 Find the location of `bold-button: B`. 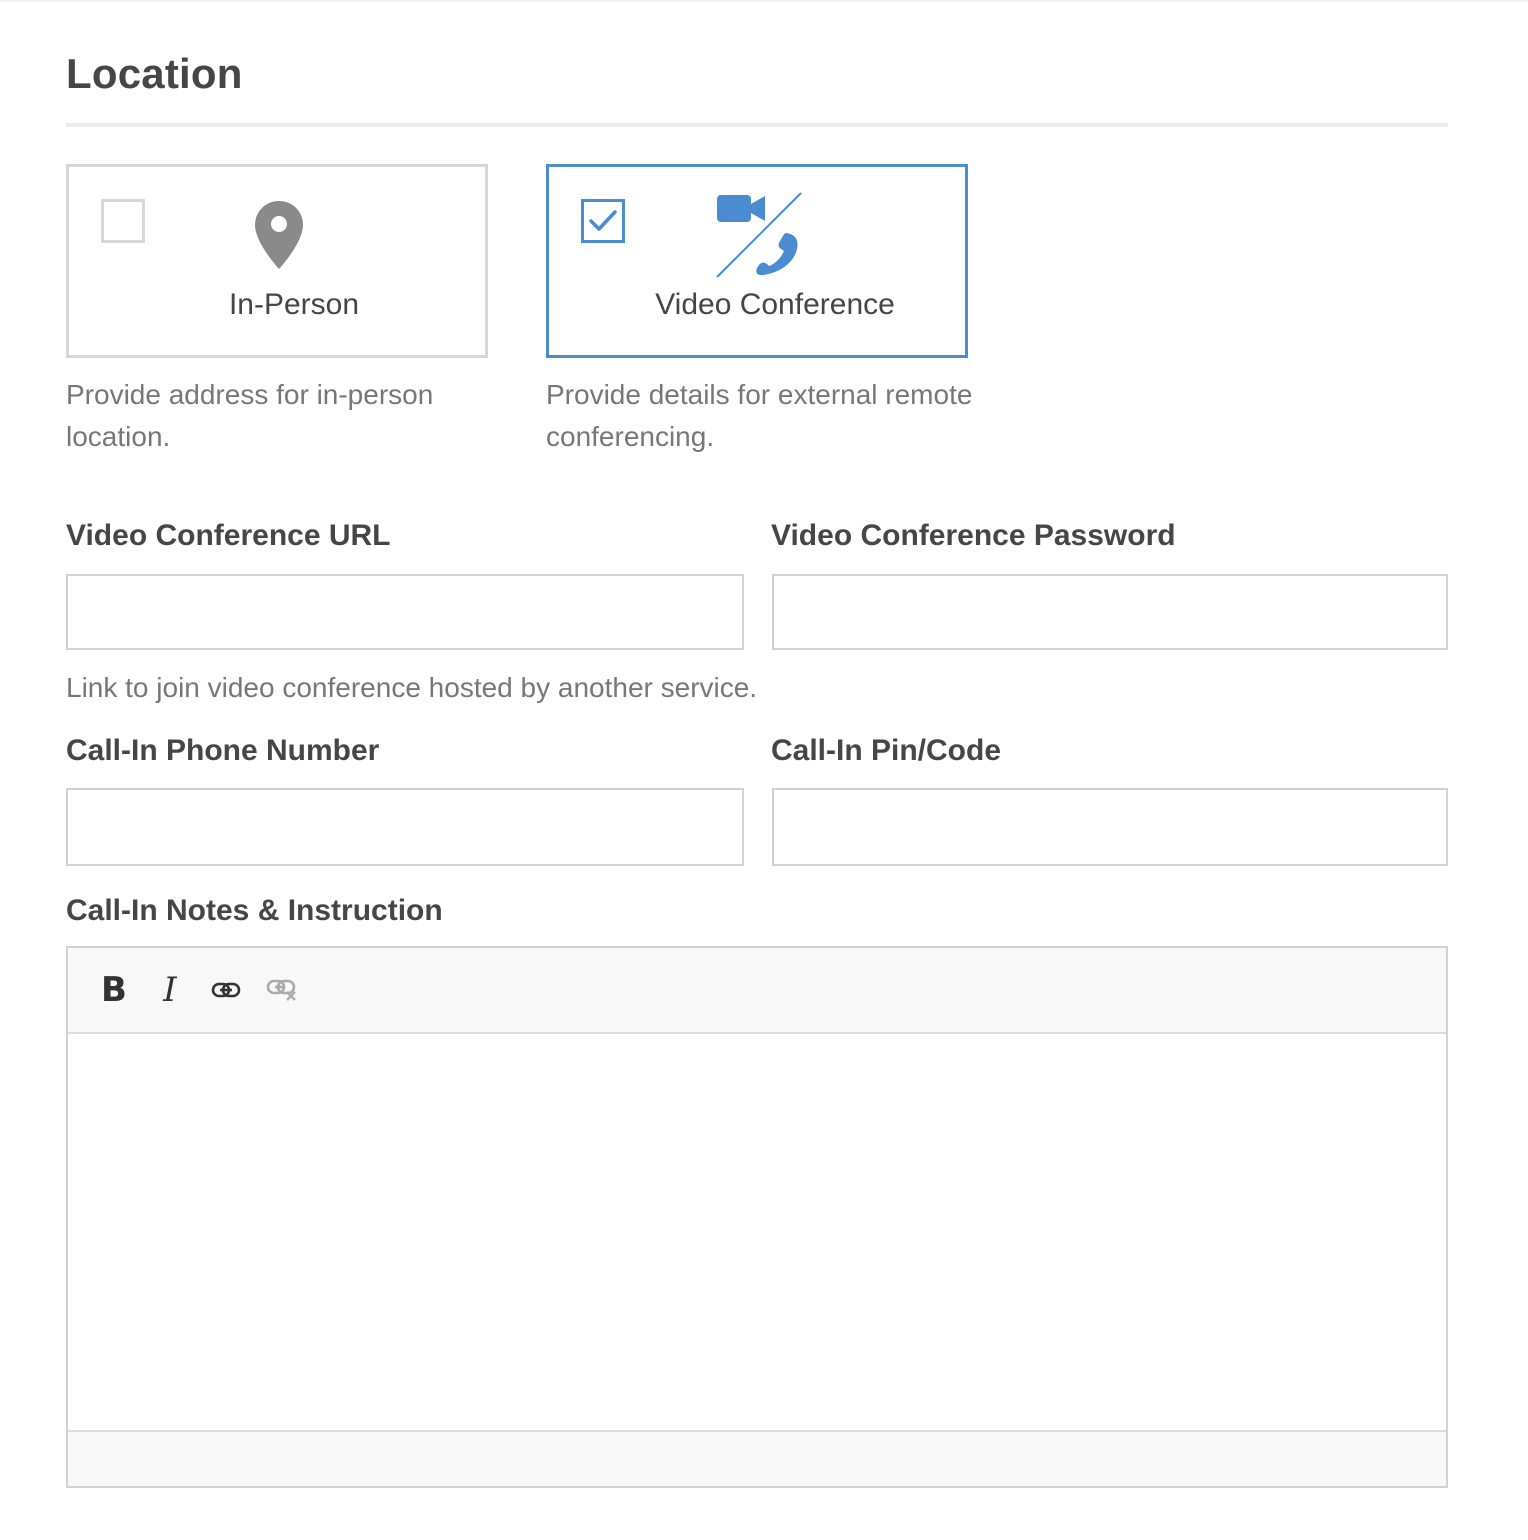

bold-button: B is located at coordinates (114, 990).